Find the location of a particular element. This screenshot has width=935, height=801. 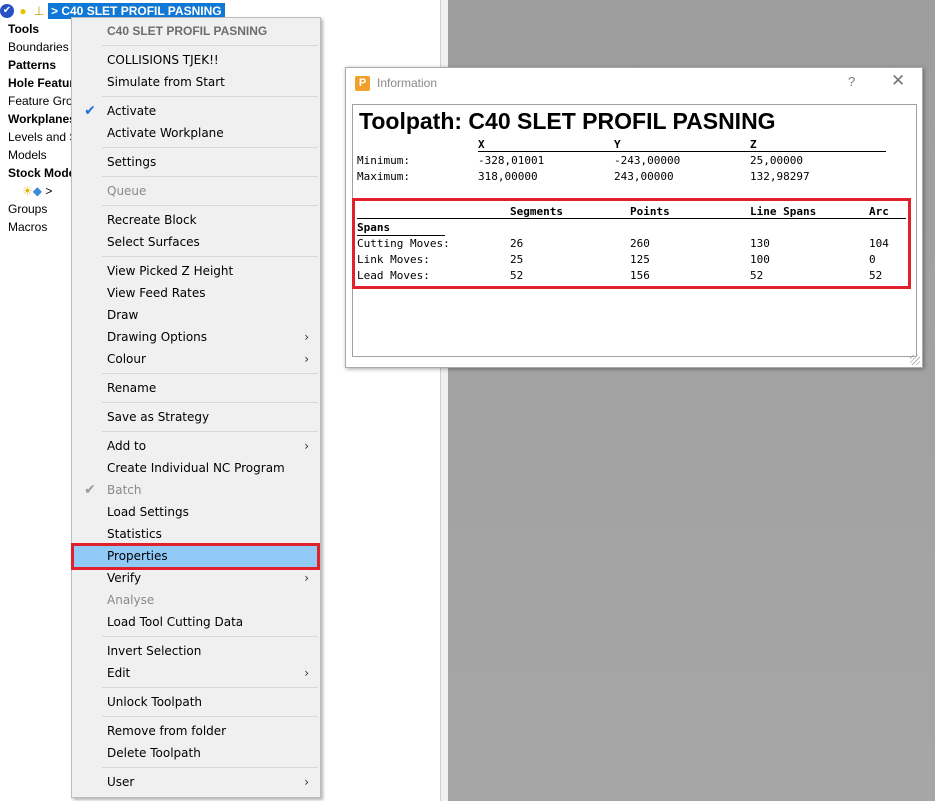

menu-item-settings: Settings is located at coordinates (196, 162).